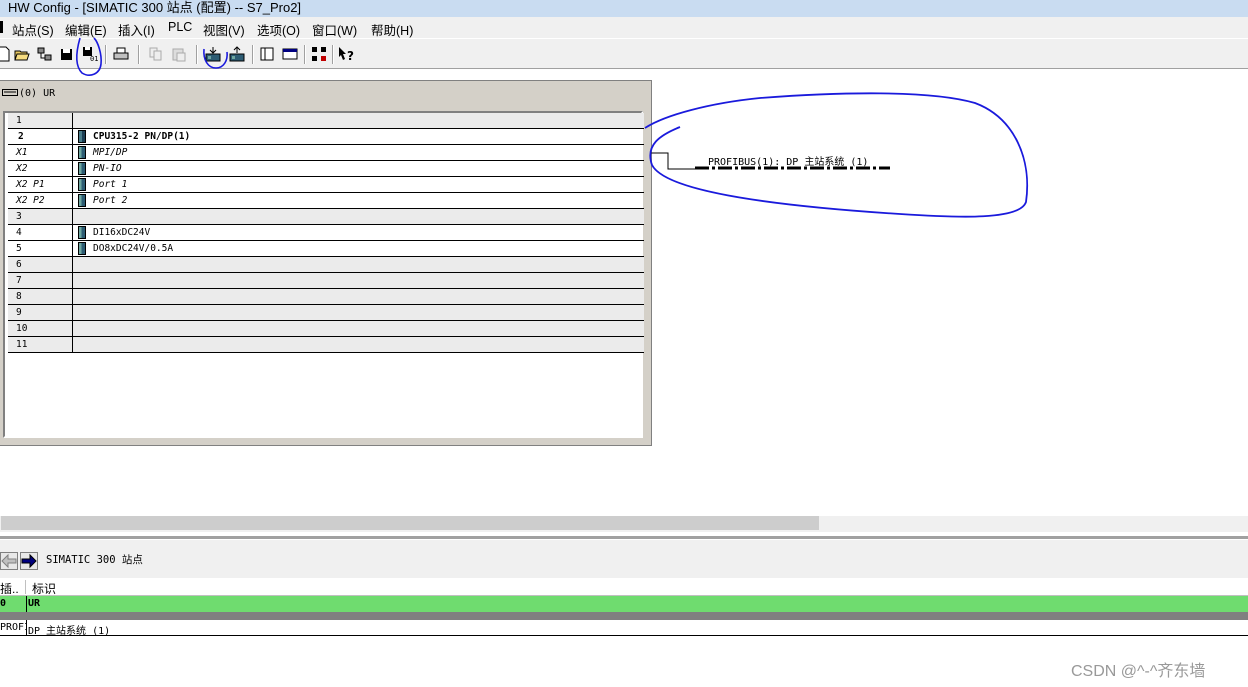  What do you see at coordinates (82, 136) in the screenshot?
I see `cpu-module-icon` at bounding box center [82, 136].